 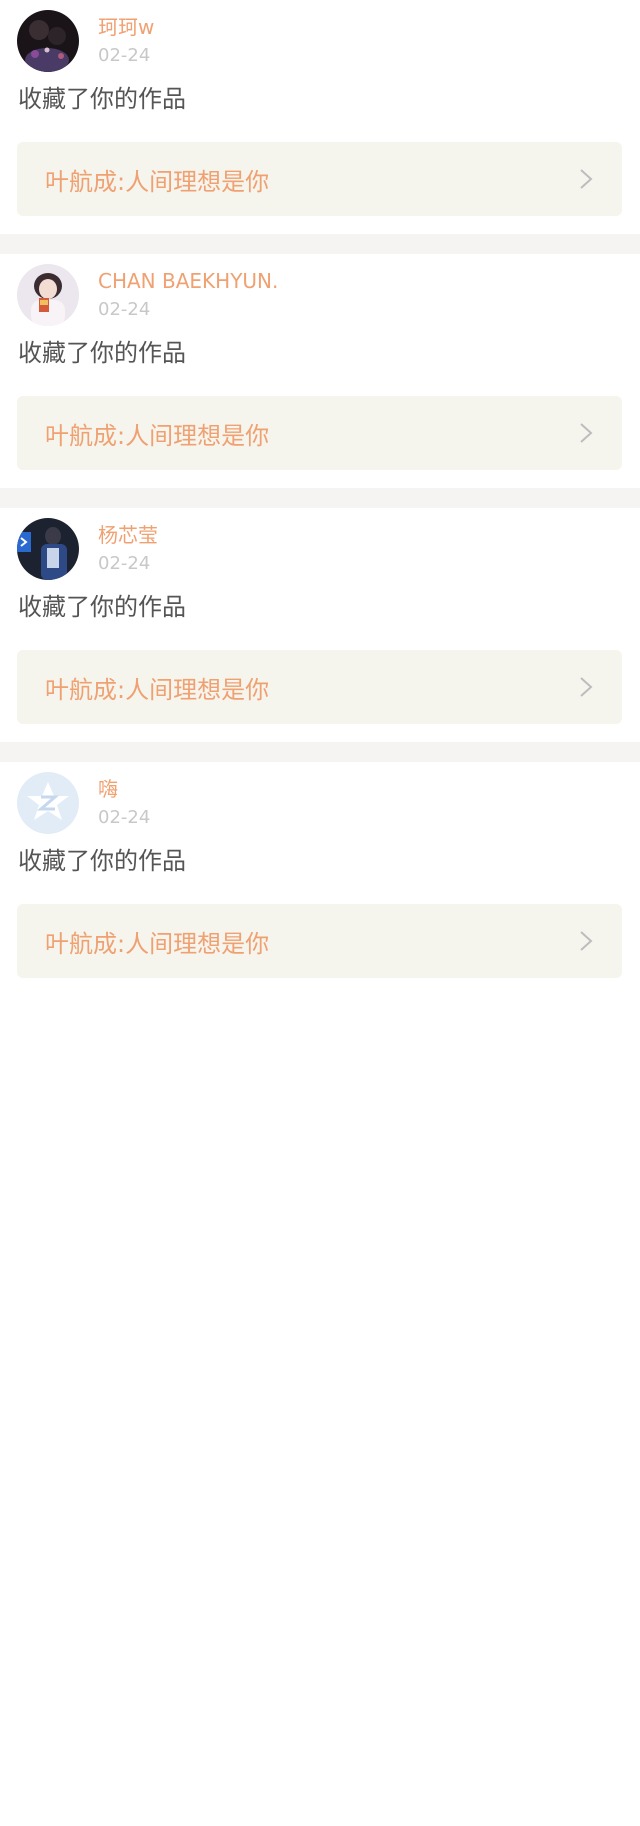 What do you see at coordinates (320, 625) in the screenshot?
I see `notification-card: 杨芯莹 02-24 收藏了你的作品 叶航成:人间理想是你` at bounding box center [320, 625].